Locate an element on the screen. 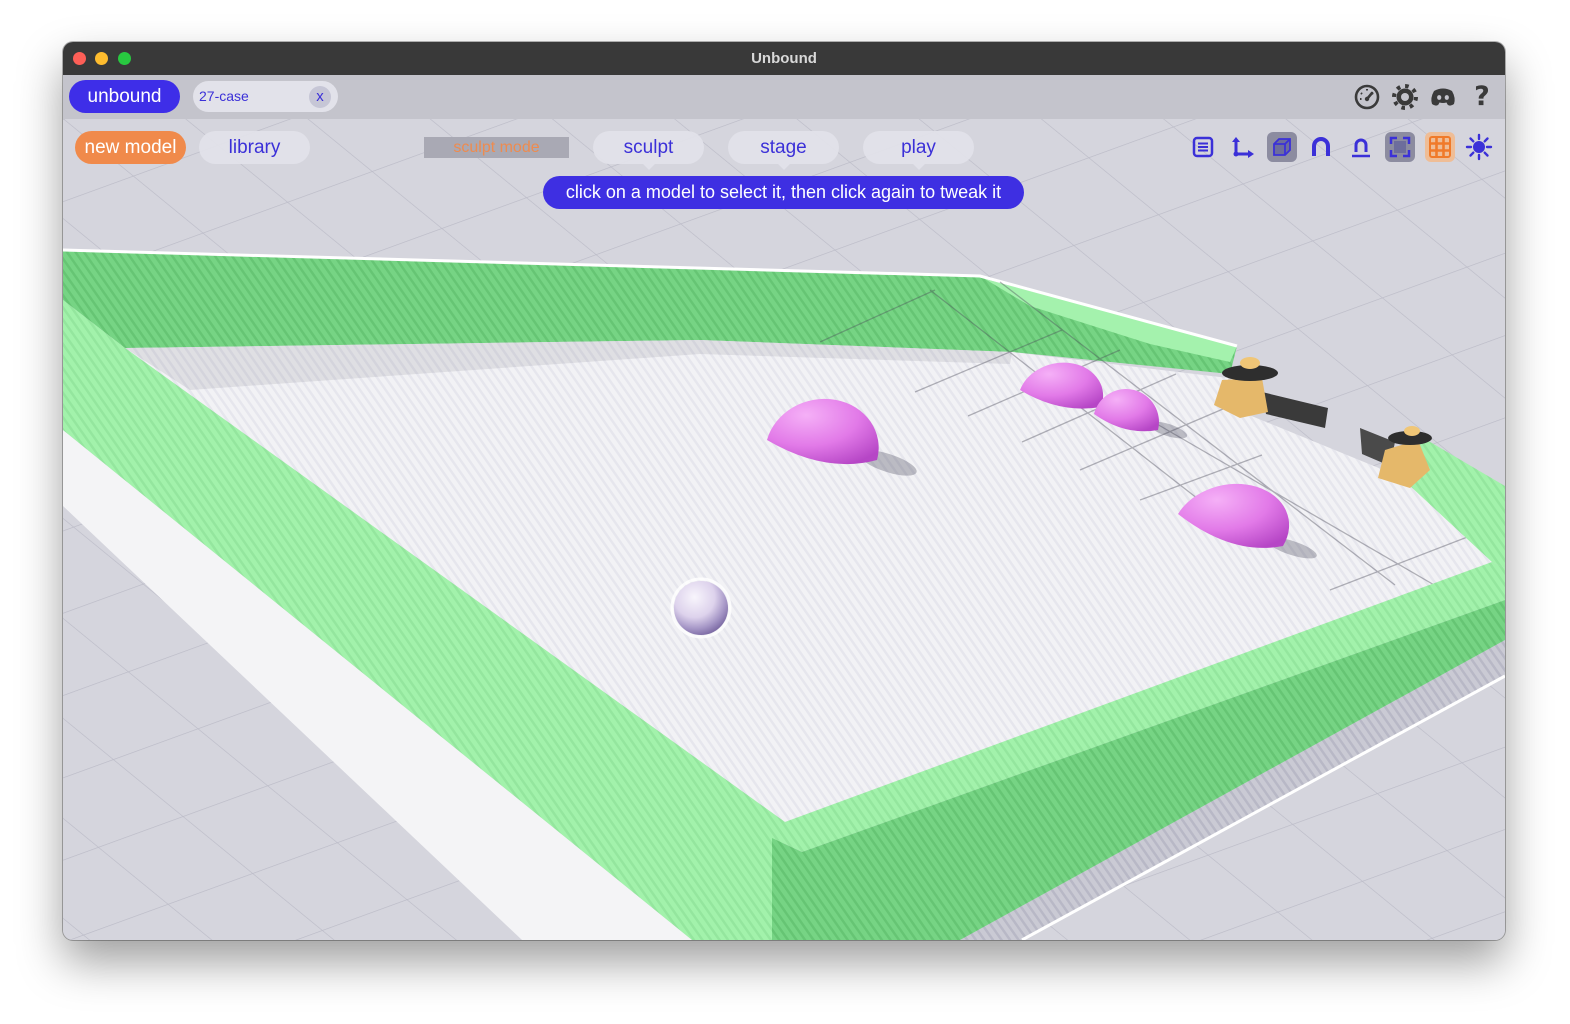 This screenshot has width=1570, height=1024. help-icon: ? is located at coordinates (1482, 97).